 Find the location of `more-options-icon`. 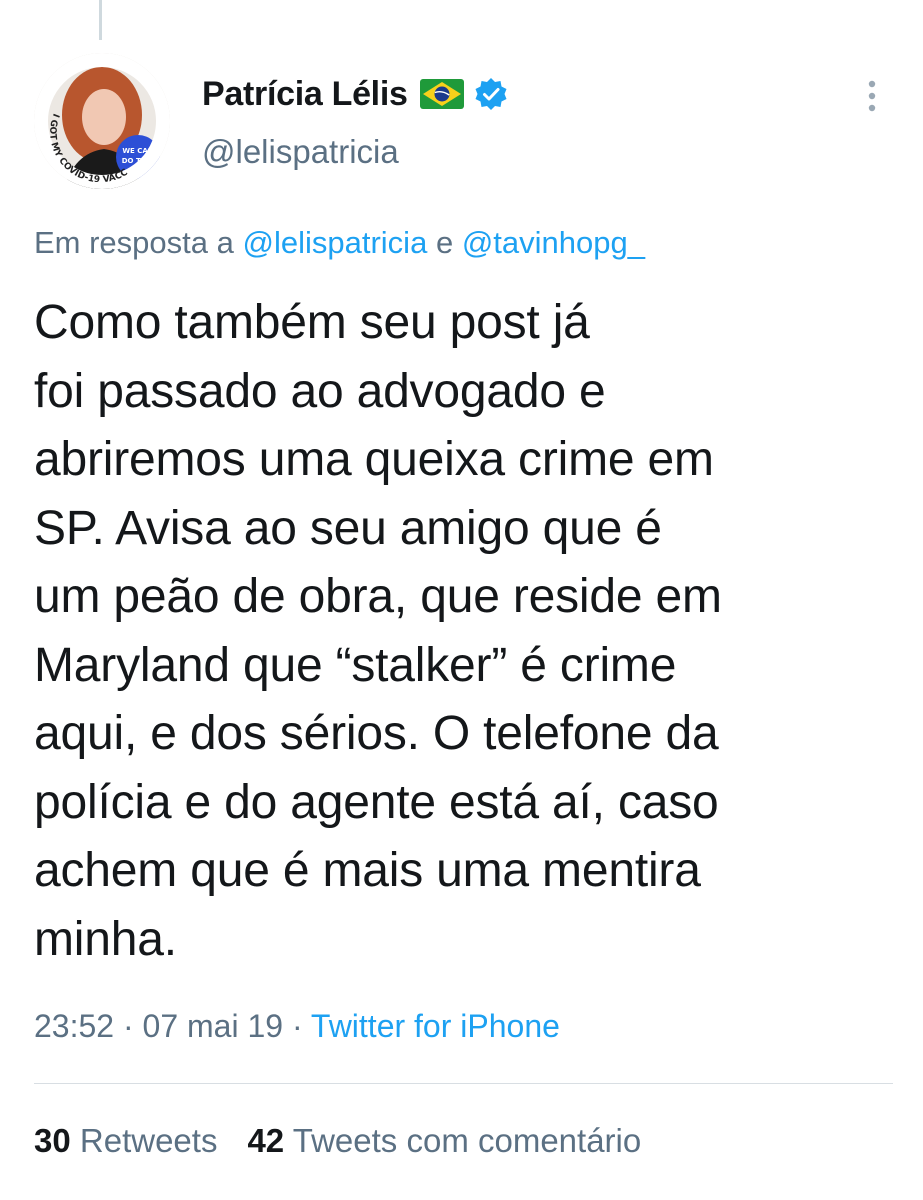

more-options-icon is located at coordinates (872, 96).